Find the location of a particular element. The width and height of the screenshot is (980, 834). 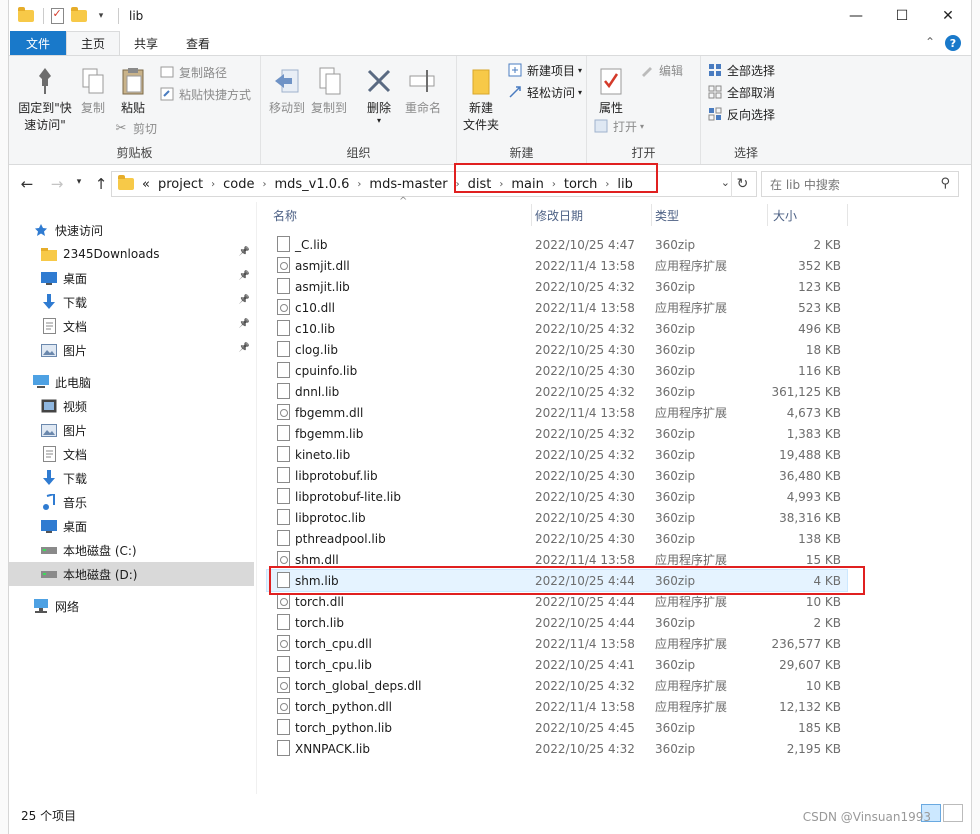

breadcrumb-dist: dist is located at coordinates (480, 184).